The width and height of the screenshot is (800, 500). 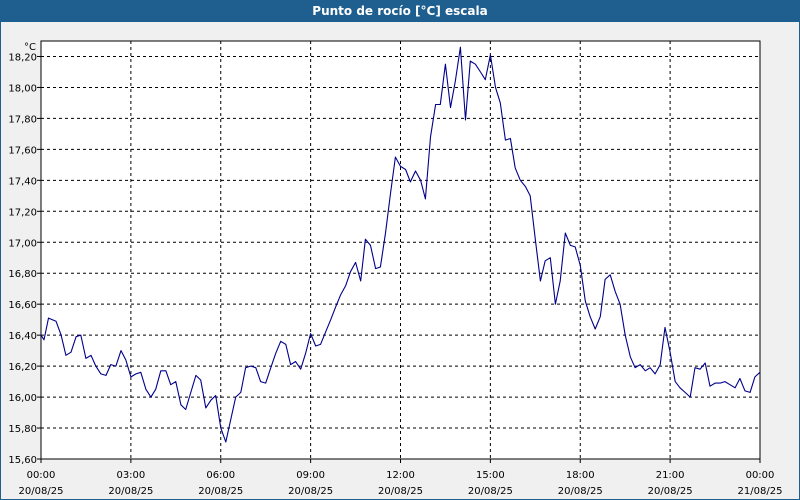 I want to click on y-tick-label: 17,60, so click(x=22, y=150).